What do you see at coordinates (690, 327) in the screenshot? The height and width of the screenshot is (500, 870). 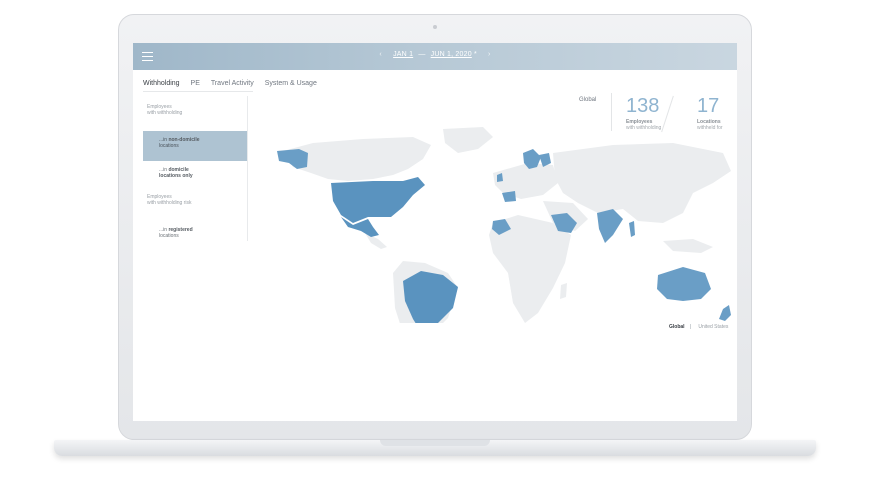 I see `scope-divider` at bounding box center [690, 327].